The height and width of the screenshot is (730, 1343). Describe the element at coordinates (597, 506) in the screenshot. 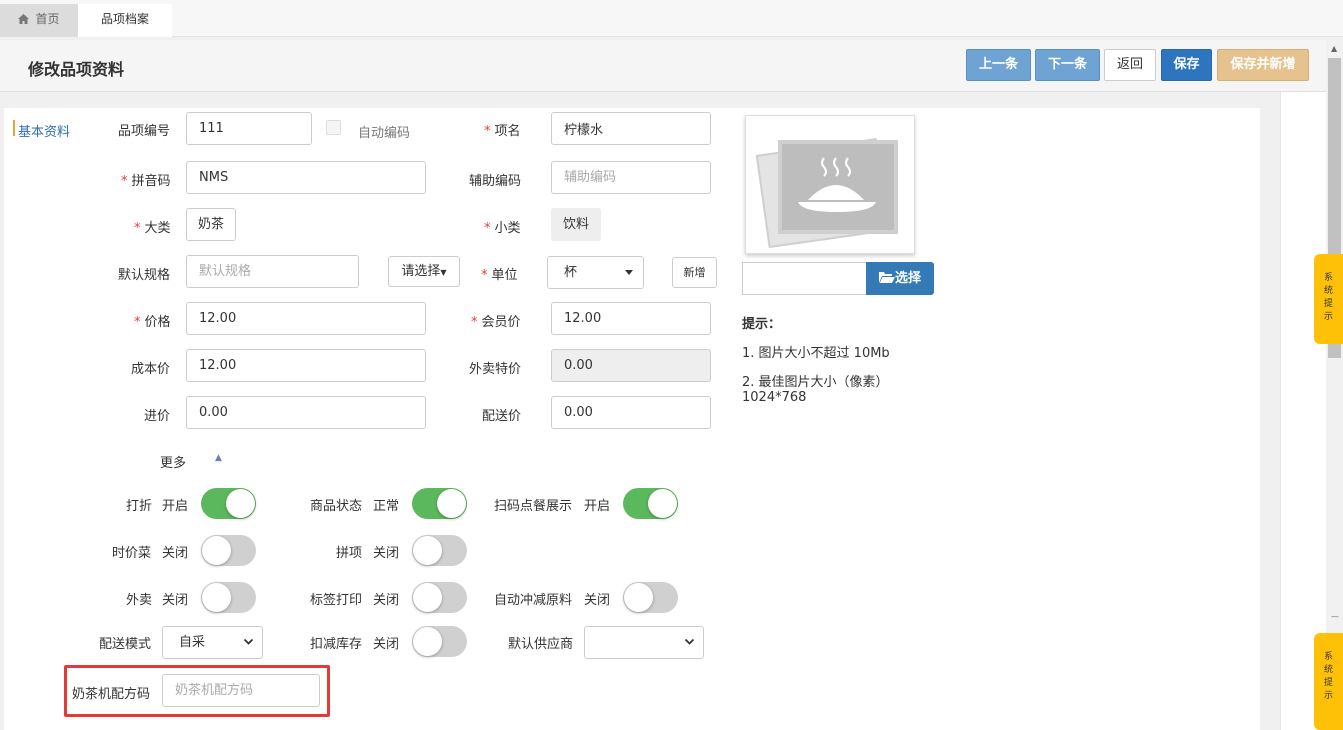

I see `scan-show-state: 开启` at that location.